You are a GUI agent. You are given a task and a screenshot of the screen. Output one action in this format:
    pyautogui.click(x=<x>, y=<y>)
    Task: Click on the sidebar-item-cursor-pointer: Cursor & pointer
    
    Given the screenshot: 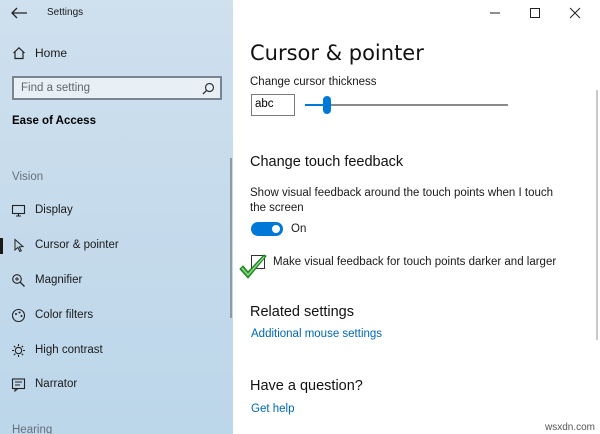 What is the action you would take?
    pyautogui.click(x=116, y=246)
    